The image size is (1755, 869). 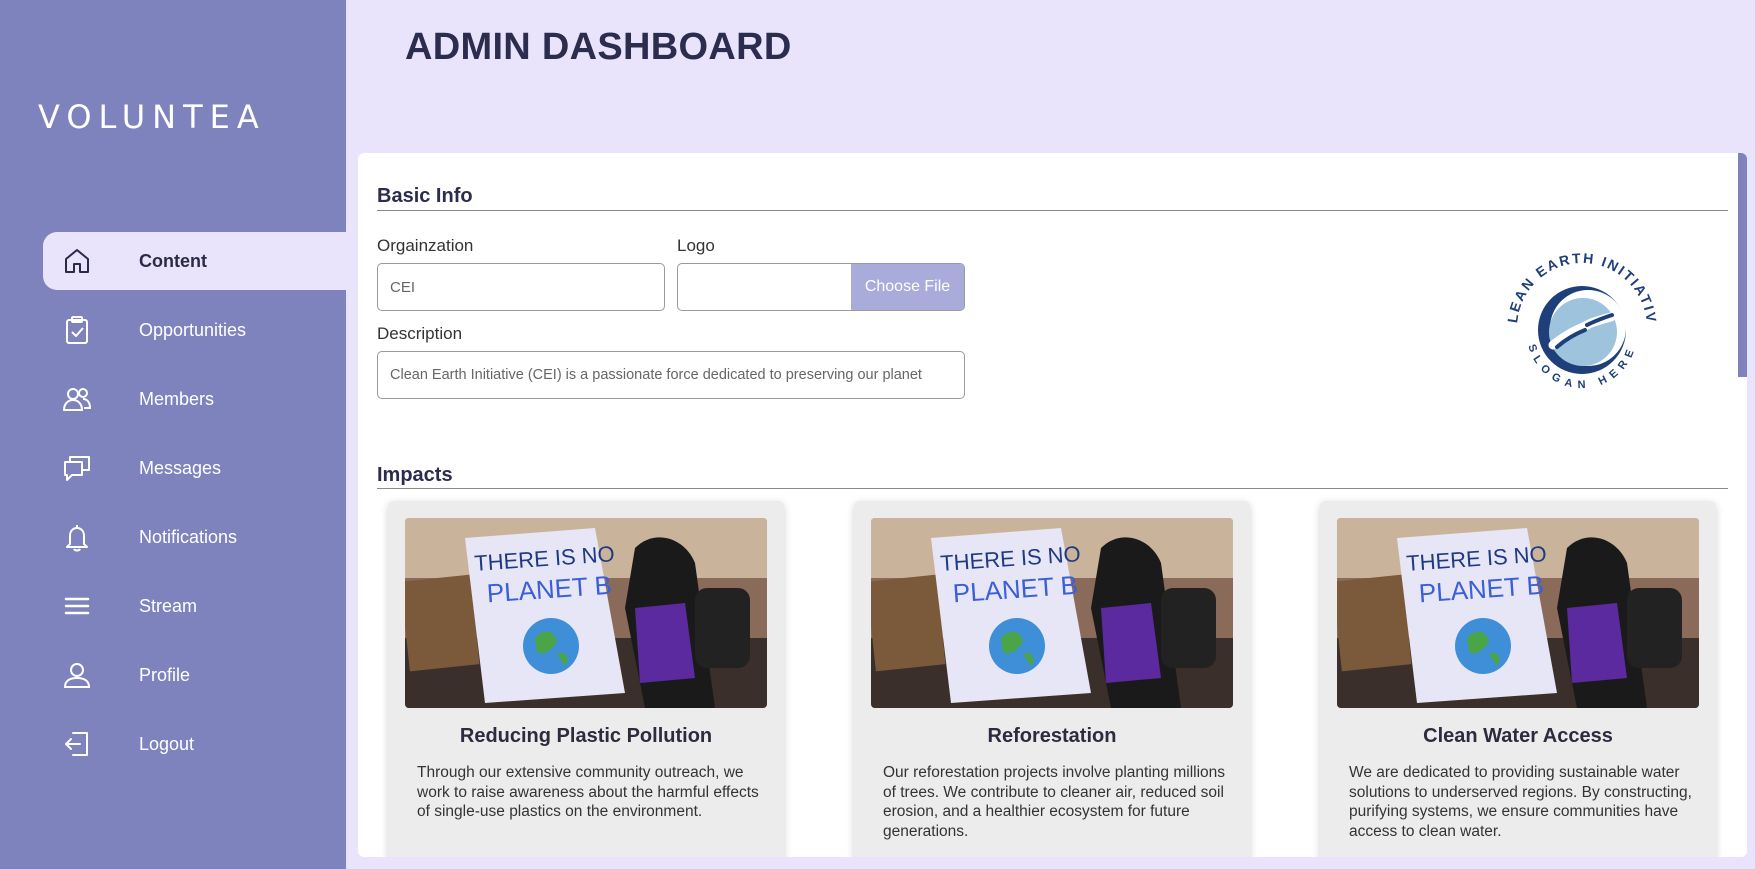 What do you see at coordinates (415, 475) in the screenshot?
I see `impacts-heading: Impacts` at bounding box center [415, 475].